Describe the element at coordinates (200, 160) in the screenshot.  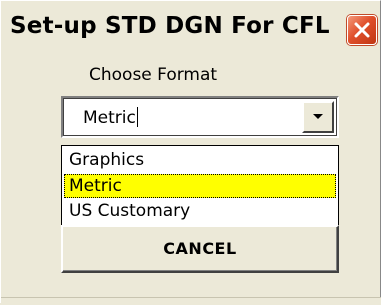
I see `option-graphics: Graphics` at that location.